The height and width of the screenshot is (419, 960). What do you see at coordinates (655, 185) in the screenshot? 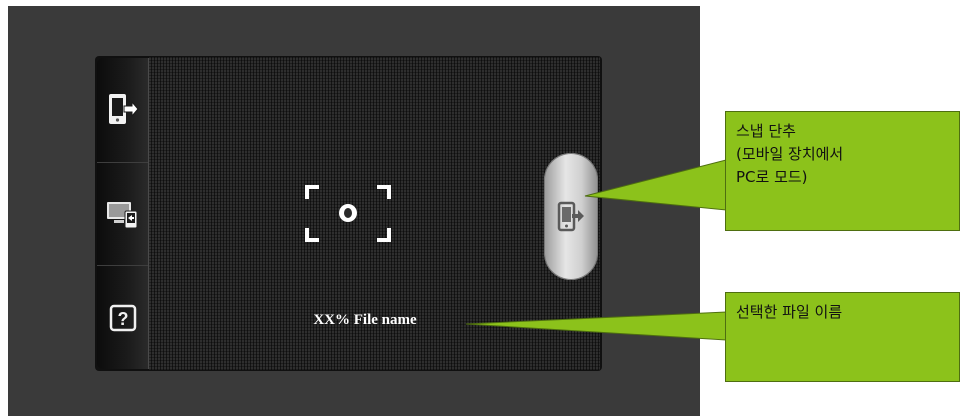
I see `snap-callout-pointer` at bounding box center [655, 185].